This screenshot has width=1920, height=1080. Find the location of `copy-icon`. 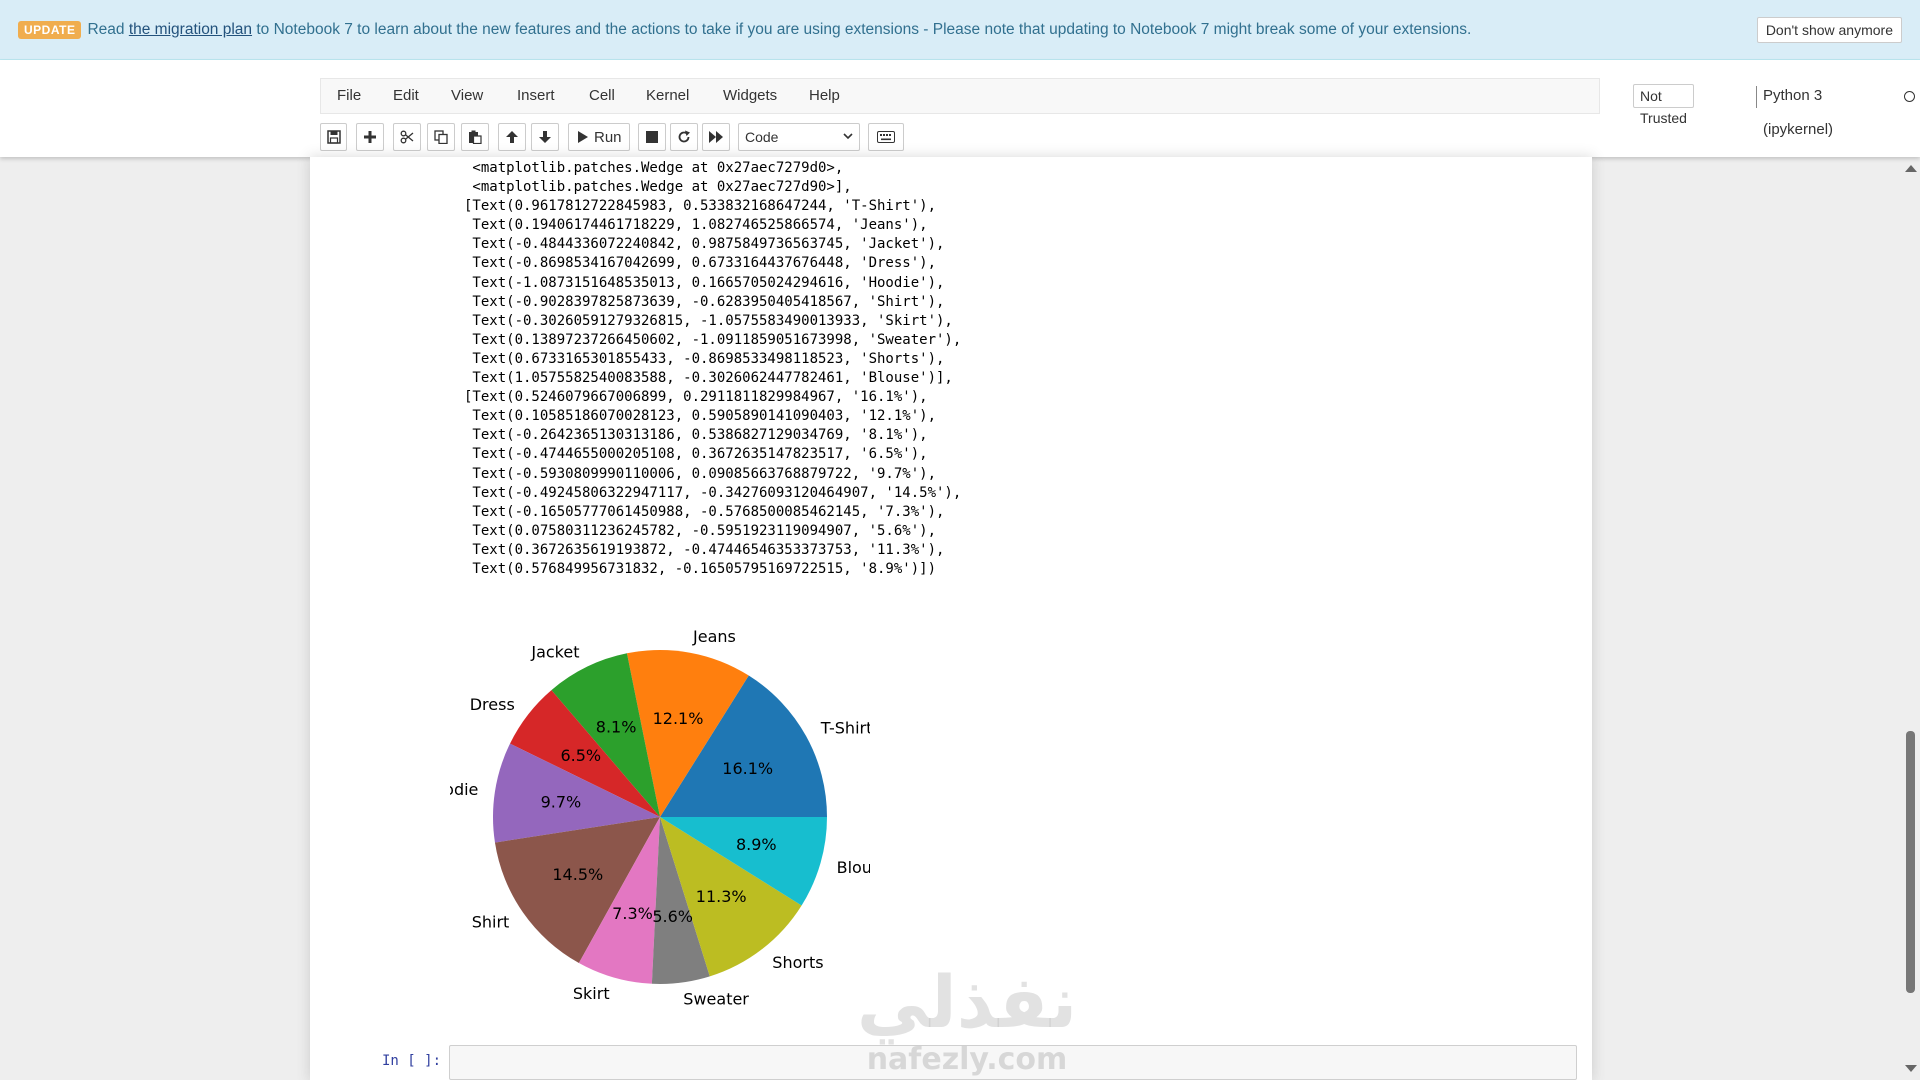

copy-icon is located at coordinates (441, 137).